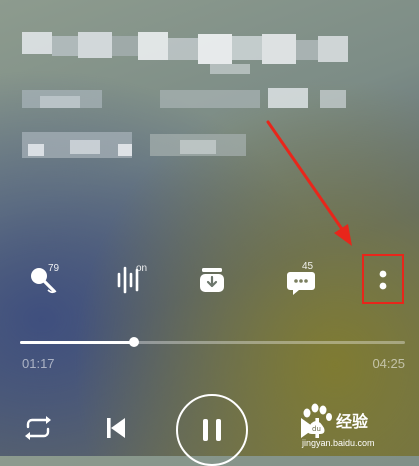 Image resolution: width=419 pixels, height=466 pixels. I want to click on previous-button, so click(116, 428).